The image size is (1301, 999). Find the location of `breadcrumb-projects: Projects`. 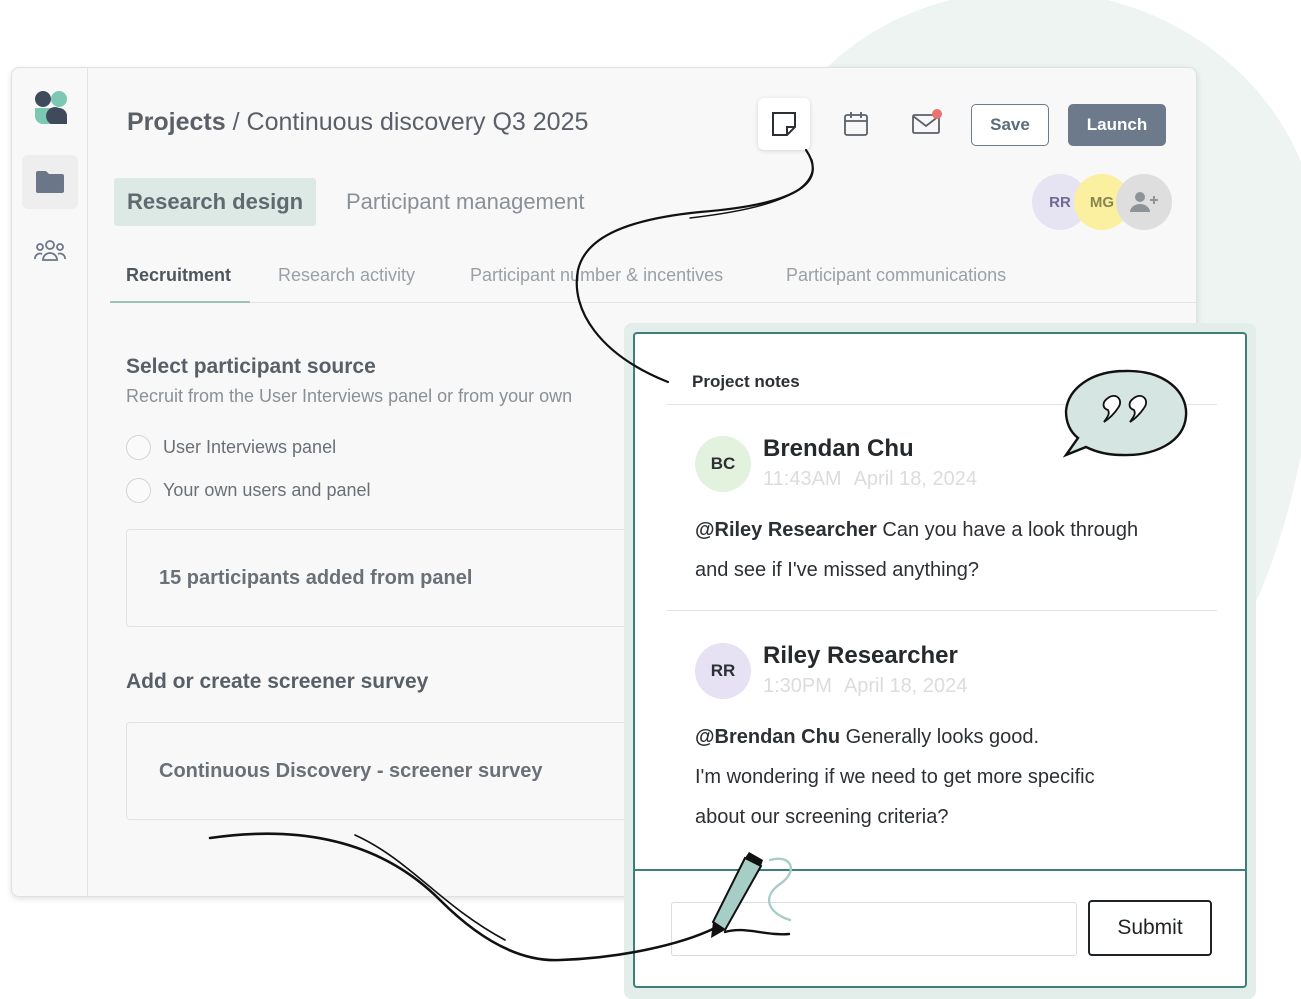

breadcrumb-projects: Projects is located at coordinates (176, 122).